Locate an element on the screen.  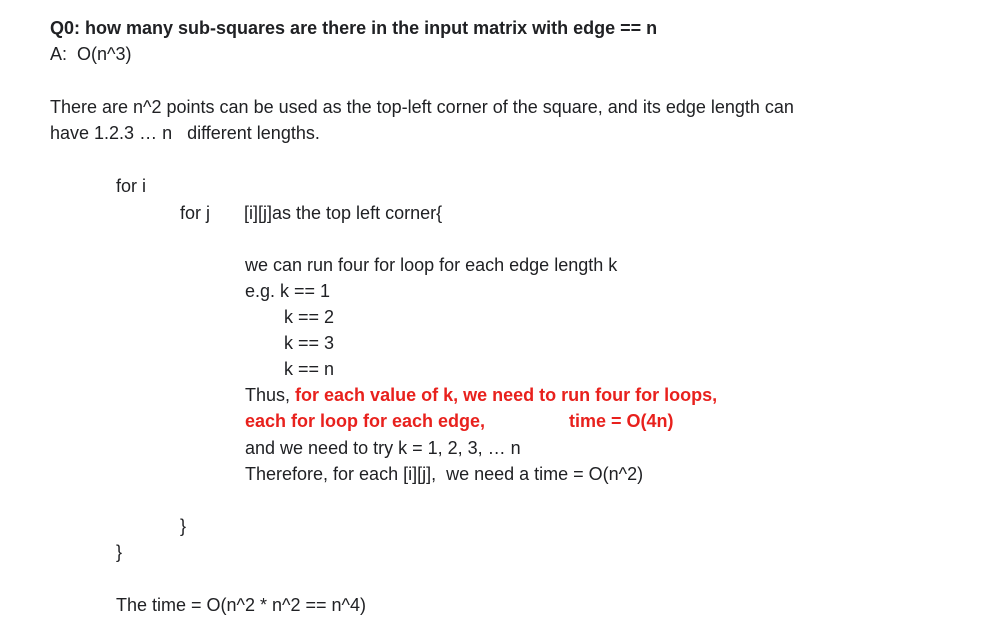
each-edge-highlight: each for loop for each edge, is located at coordinates (365, 421).